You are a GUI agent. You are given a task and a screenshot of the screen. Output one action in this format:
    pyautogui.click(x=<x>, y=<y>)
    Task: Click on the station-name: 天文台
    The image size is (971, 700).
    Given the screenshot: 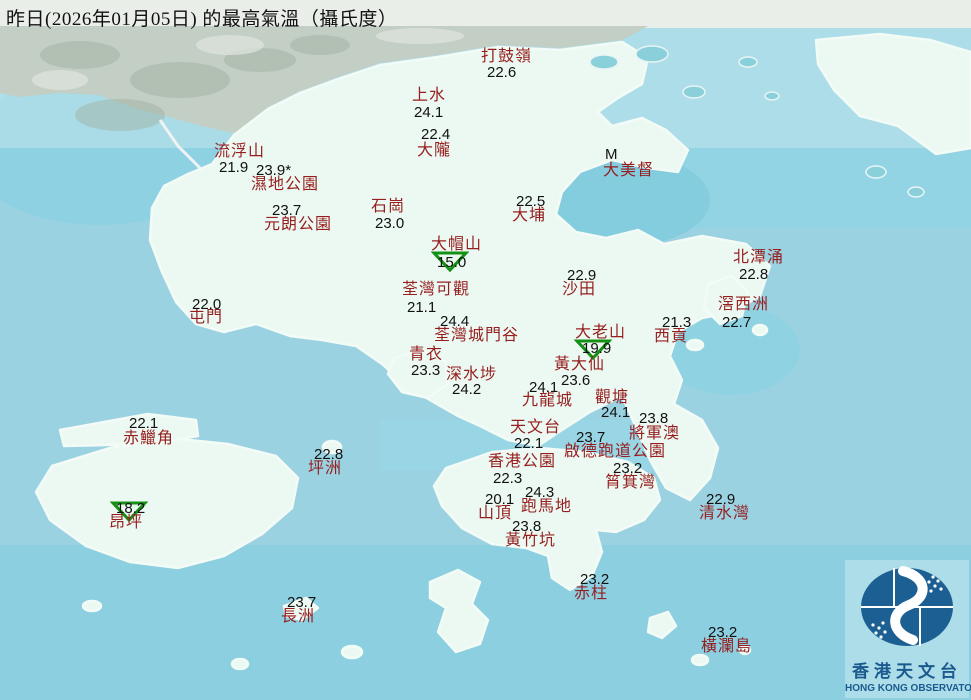 What is the action you would take?
    pyautogui.click(x=536, y=427)
    